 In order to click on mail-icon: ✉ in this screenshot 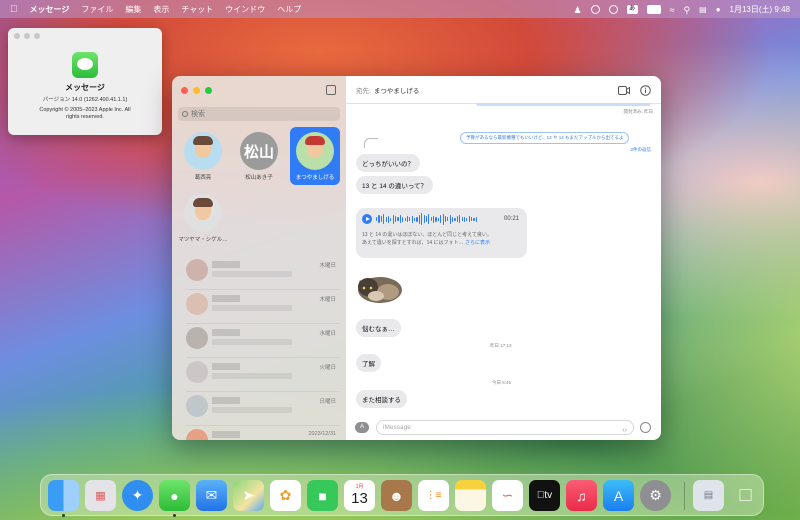, I will do `click(211, 495)`.